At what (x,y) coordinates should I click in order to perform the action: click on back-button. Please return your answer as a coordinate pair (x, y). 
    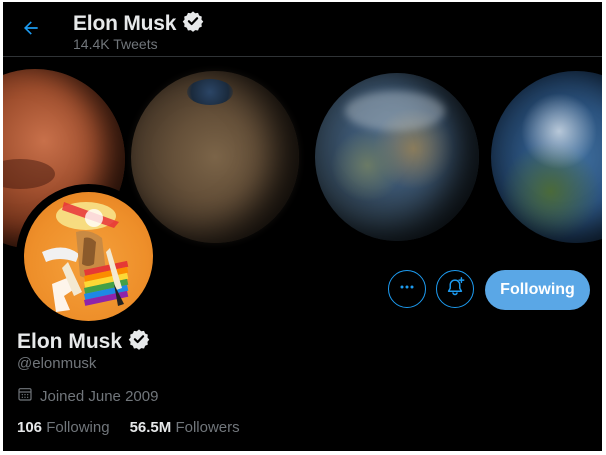
    Looking at the image, I should click on (31, 30).